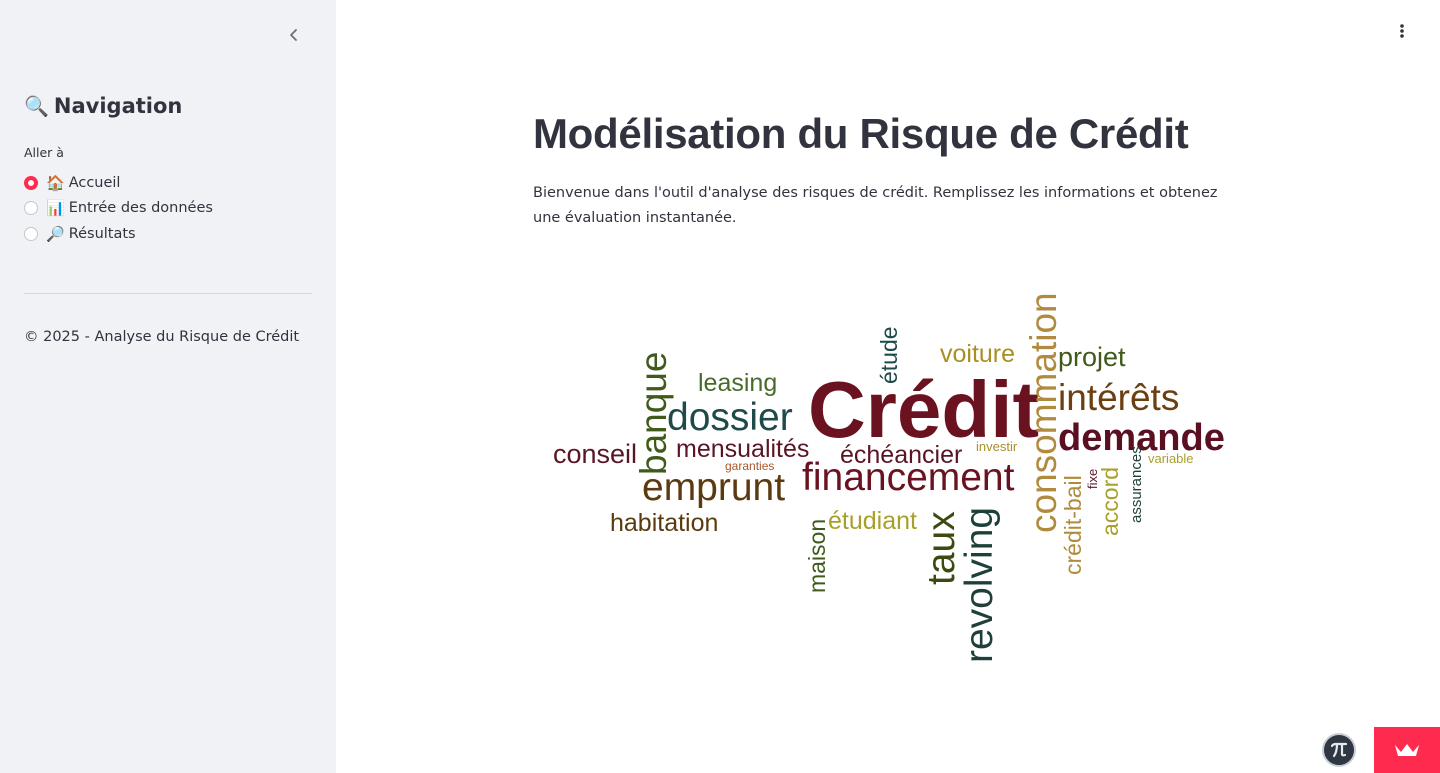 The height and width of the screenshot is (773, 1440). I want to click on word-garanties: garanties, so click(749, 466).